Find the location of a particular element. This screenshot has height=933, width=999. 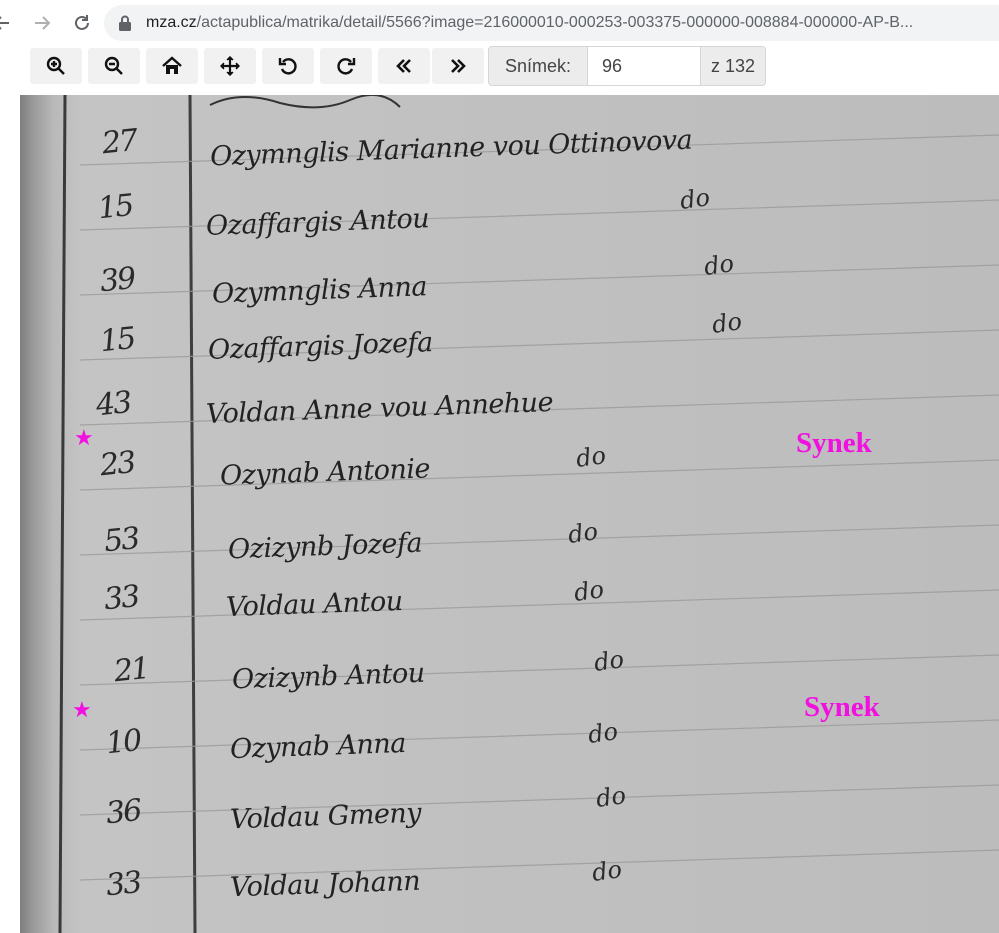

arrow-right-icon is located at coordinates (43, 23).